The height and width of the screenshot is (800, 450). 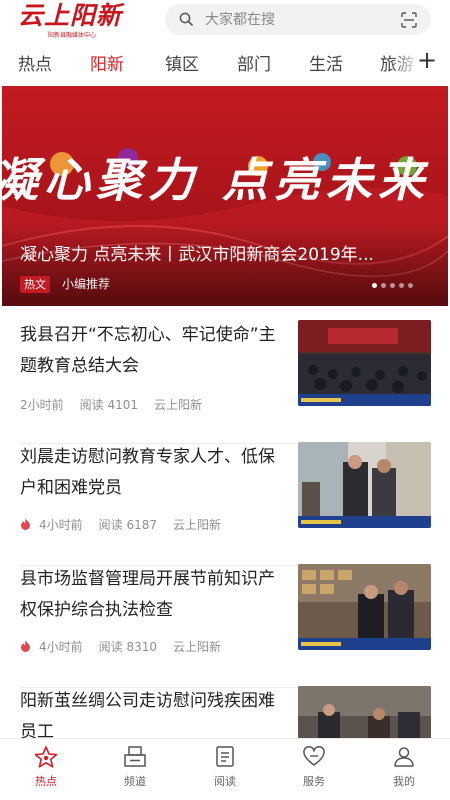 What do you see at coordinates (254, 62) in the screenshot?
I see `tab-department: 部门` at bounding box center [254, 62].